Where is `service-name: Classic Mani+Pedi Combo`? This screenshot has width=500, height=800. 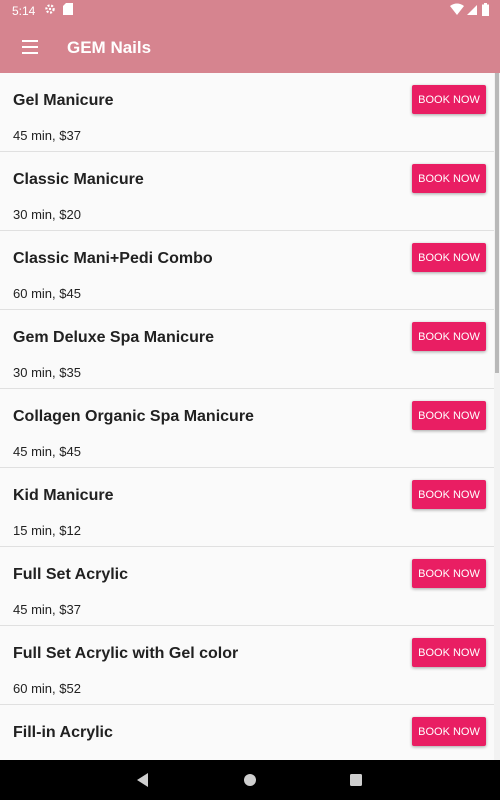
service-name: Classic Mani+Pedi Combo is located at coordinates (113, 258).